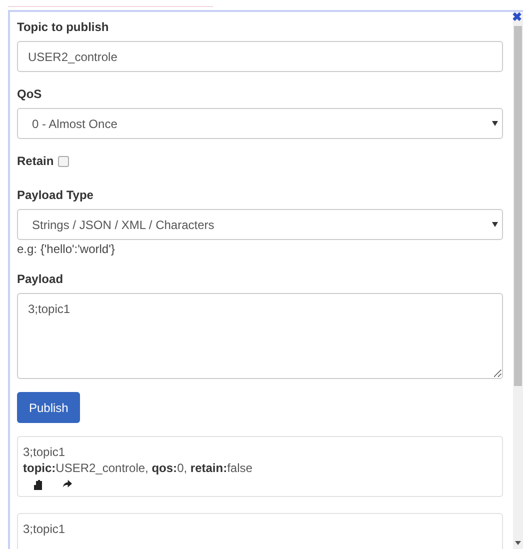 This screenshot has height=549, width=523. I want to click on field-label: QoS, so click(30, 94).